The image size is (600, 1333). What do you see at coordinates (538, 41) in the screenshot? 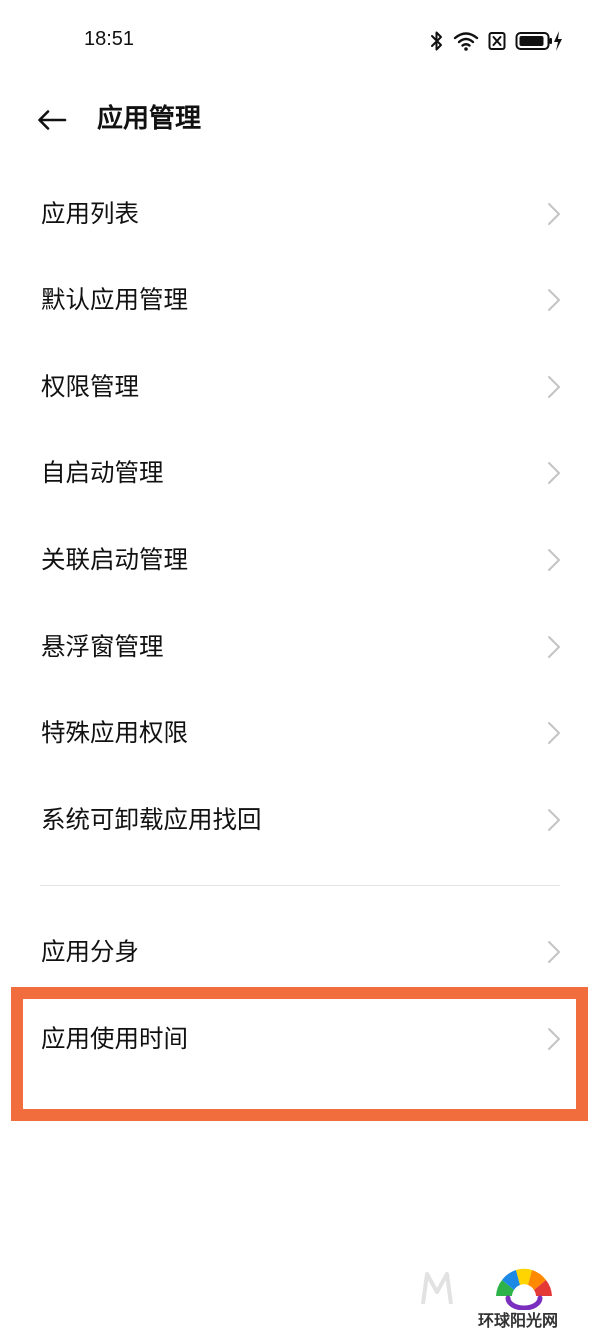
I see `battery-charging-icon` at bounding box center [538, 41].